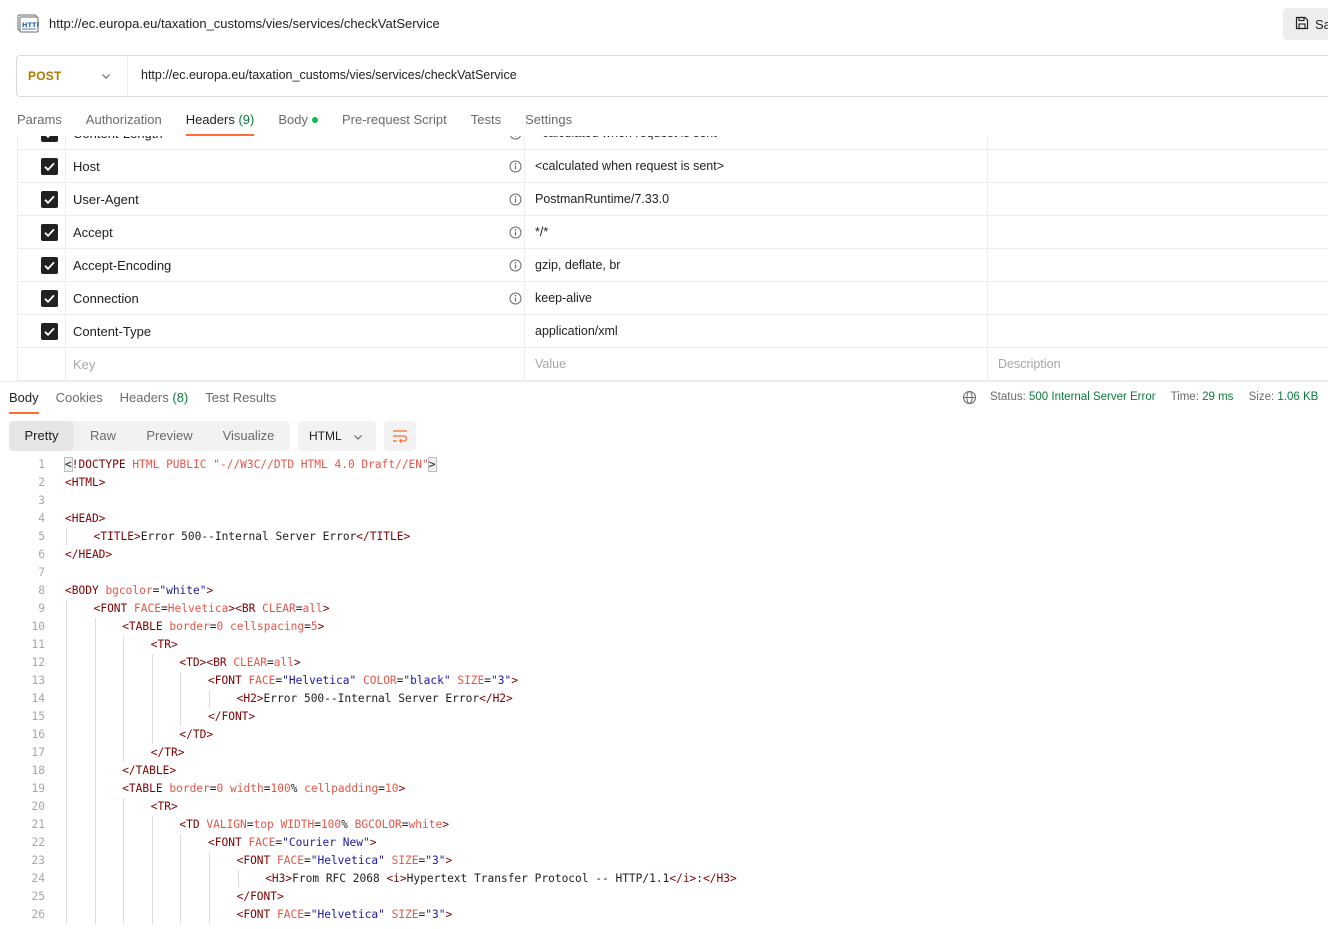  Describe the element at coordinates (219, 120) in the screenshot. I see `tab-headers: Headers (9)` at that location.